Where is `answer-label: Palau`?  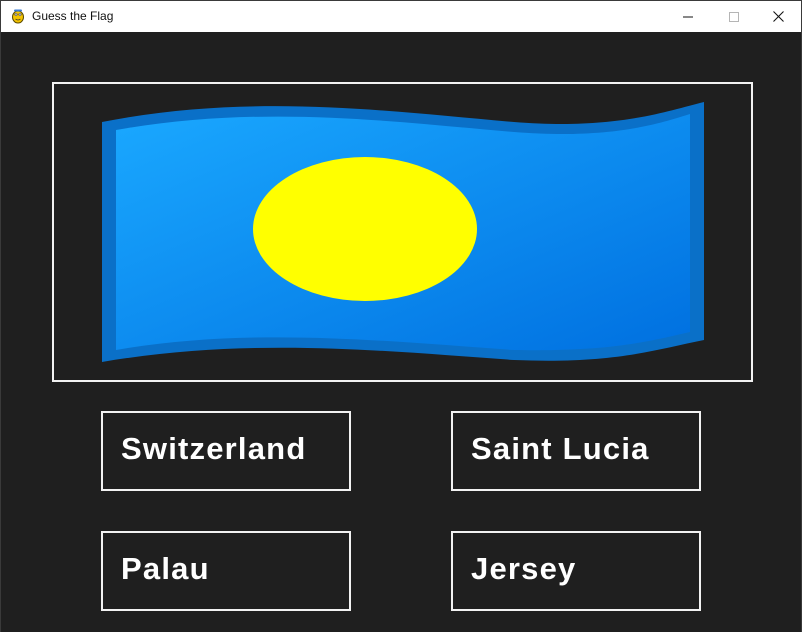
answer-label: Palau is located at coordinates (165, 568).